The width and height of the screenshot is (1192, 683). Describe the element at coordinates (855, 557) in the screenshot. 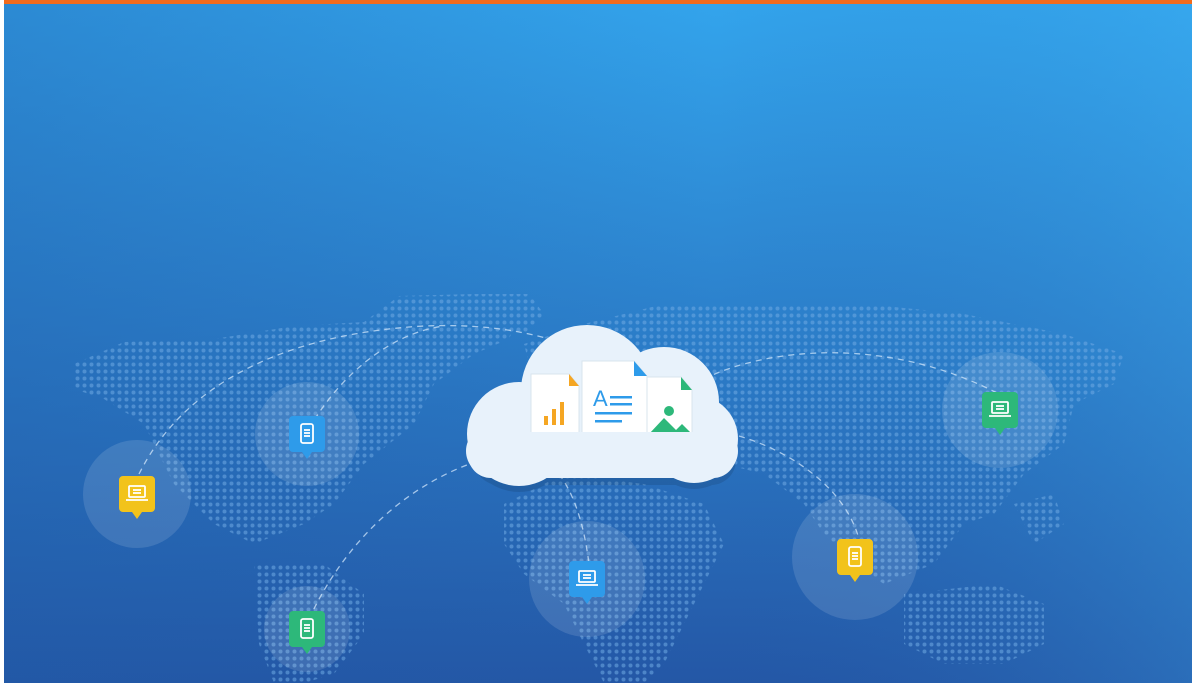

I see `pin-yellow-phone-right` at that location.